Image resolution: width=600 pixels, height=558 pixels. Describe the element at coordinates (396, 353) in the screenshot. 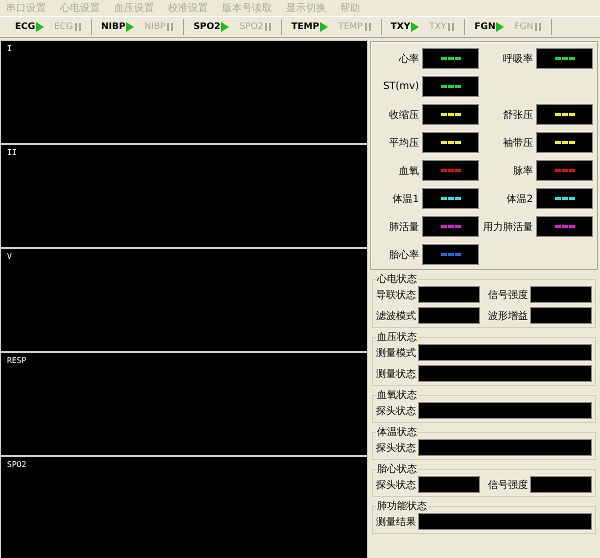

I see `field-label: 测量模式` at that location.